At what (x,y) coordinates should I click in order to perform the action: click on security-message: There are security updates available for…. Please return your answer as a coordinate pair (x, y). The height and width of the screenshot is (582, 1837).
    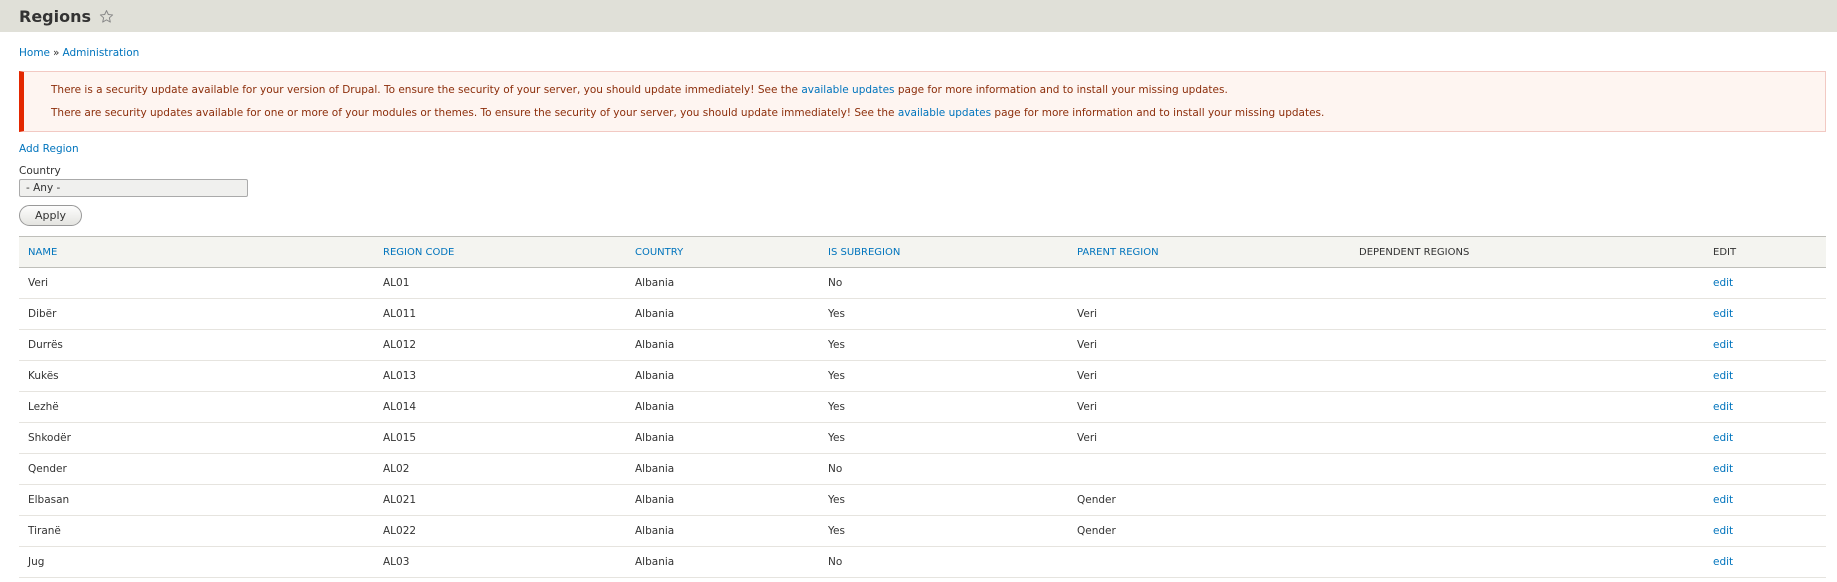
    Looking at the image, I should click on (687, 113).